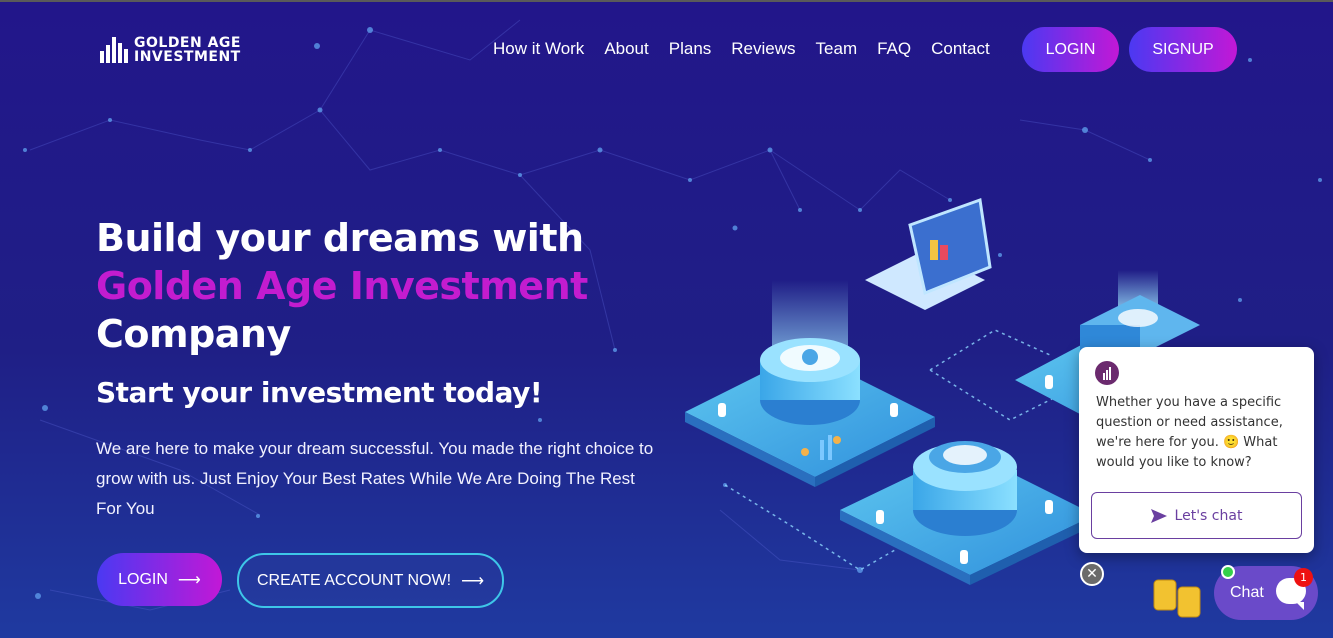 This screenshot has height=638, width=1333. Describe the element at coordinates (114, 50) in the screenshot. I see `logo-bars-icon` at that location.